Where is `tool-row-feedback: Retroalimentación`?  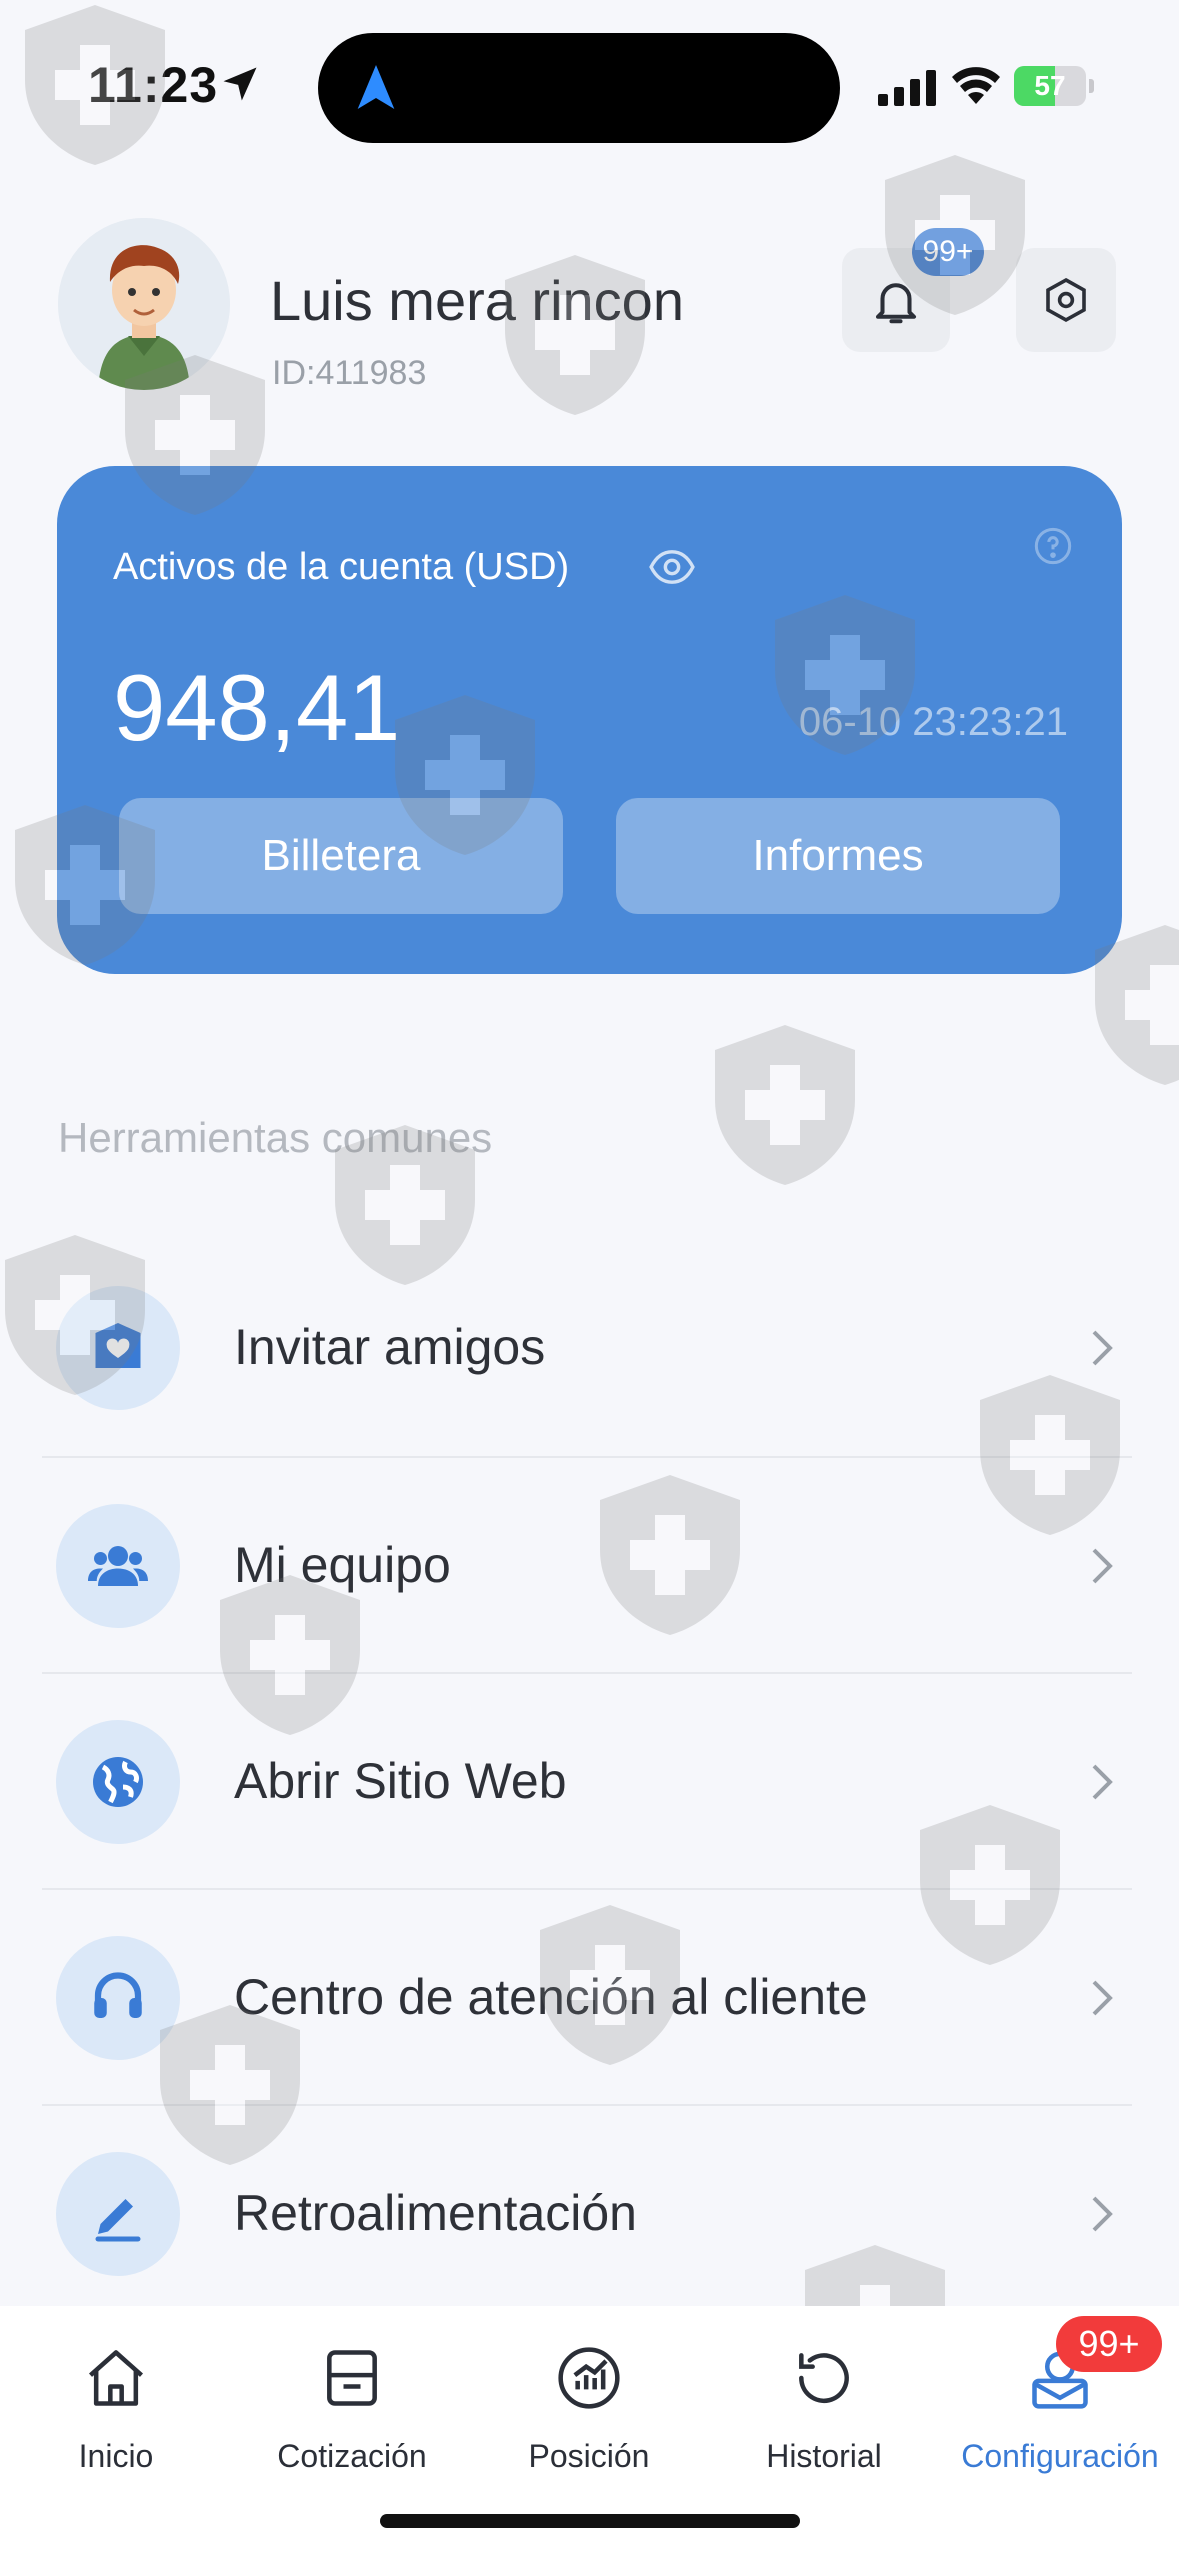
tool-row-feedback: Retroalimentación is located at coordinates (587, 2214).